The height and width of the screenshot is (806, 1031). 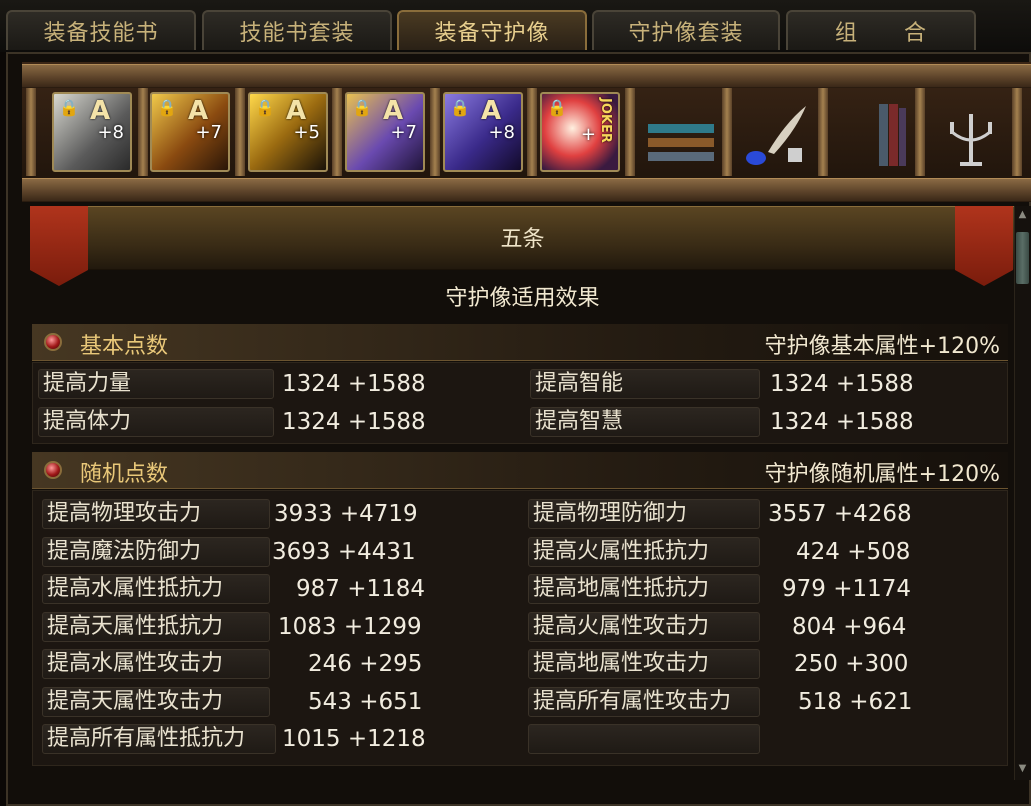 I want to click on stat-label: 提高火属性抵抗力, so click(x=644, y=552).